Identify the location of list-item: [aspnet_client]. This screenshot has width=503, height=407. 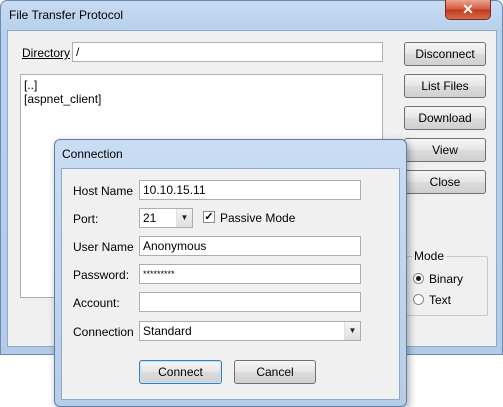
(201, 99).